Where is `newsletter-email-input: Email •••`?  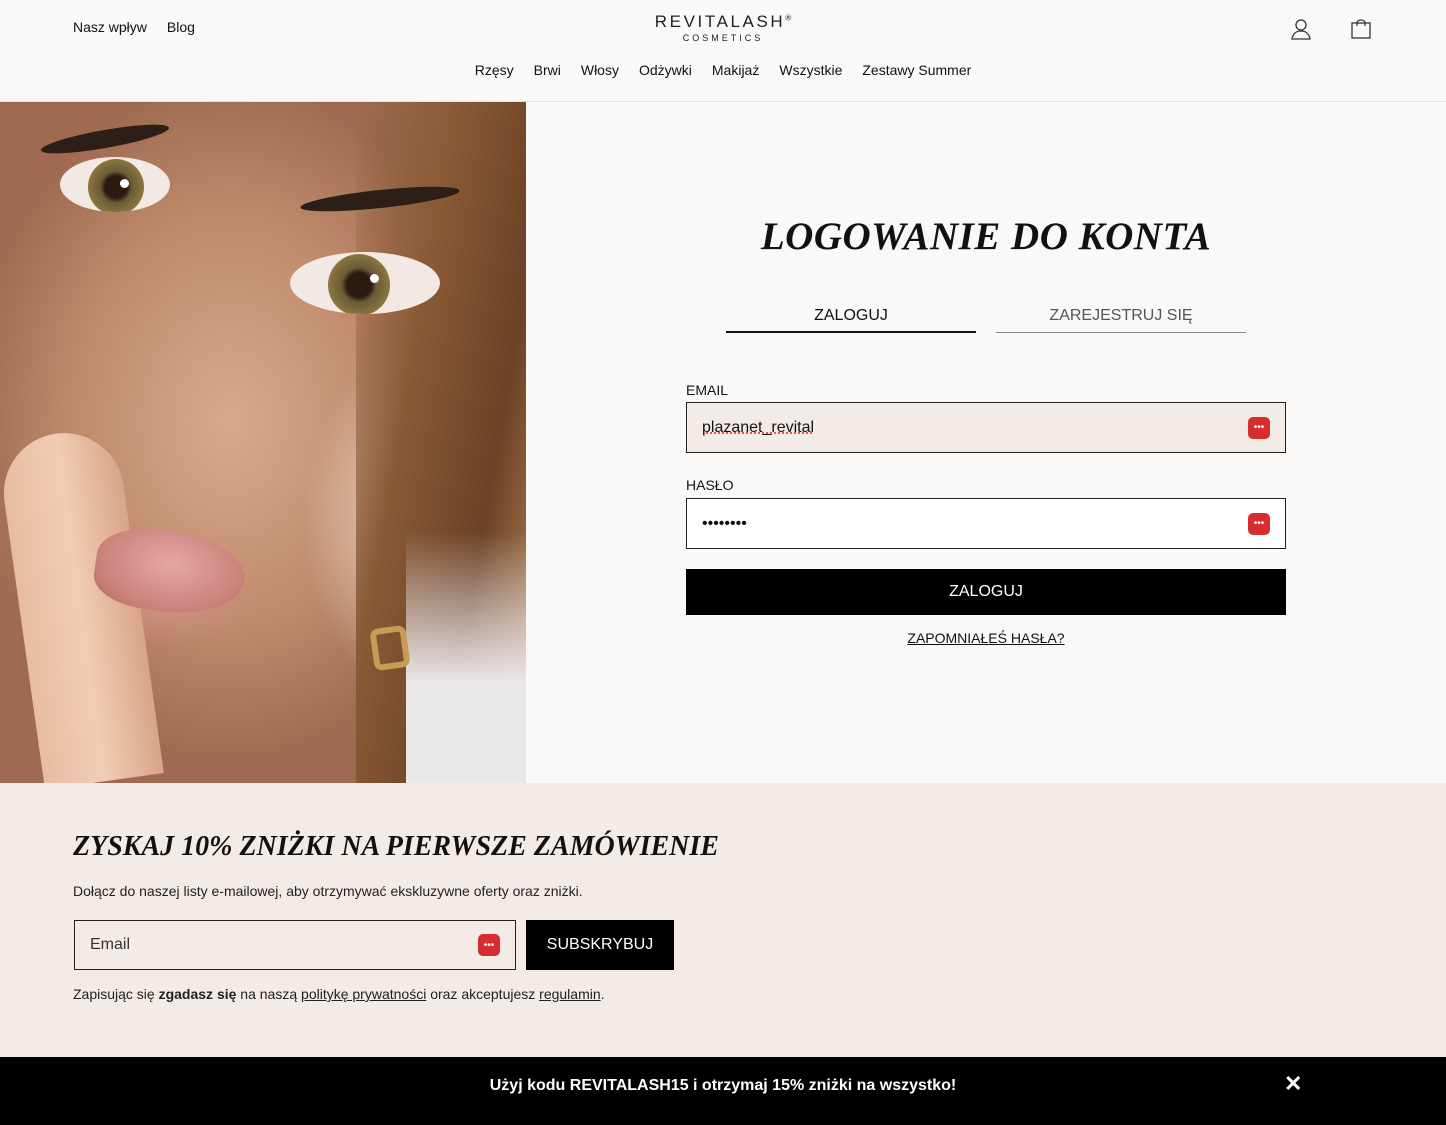 newsletter-email-input: Email ••• is located at coordinates (295, 945).